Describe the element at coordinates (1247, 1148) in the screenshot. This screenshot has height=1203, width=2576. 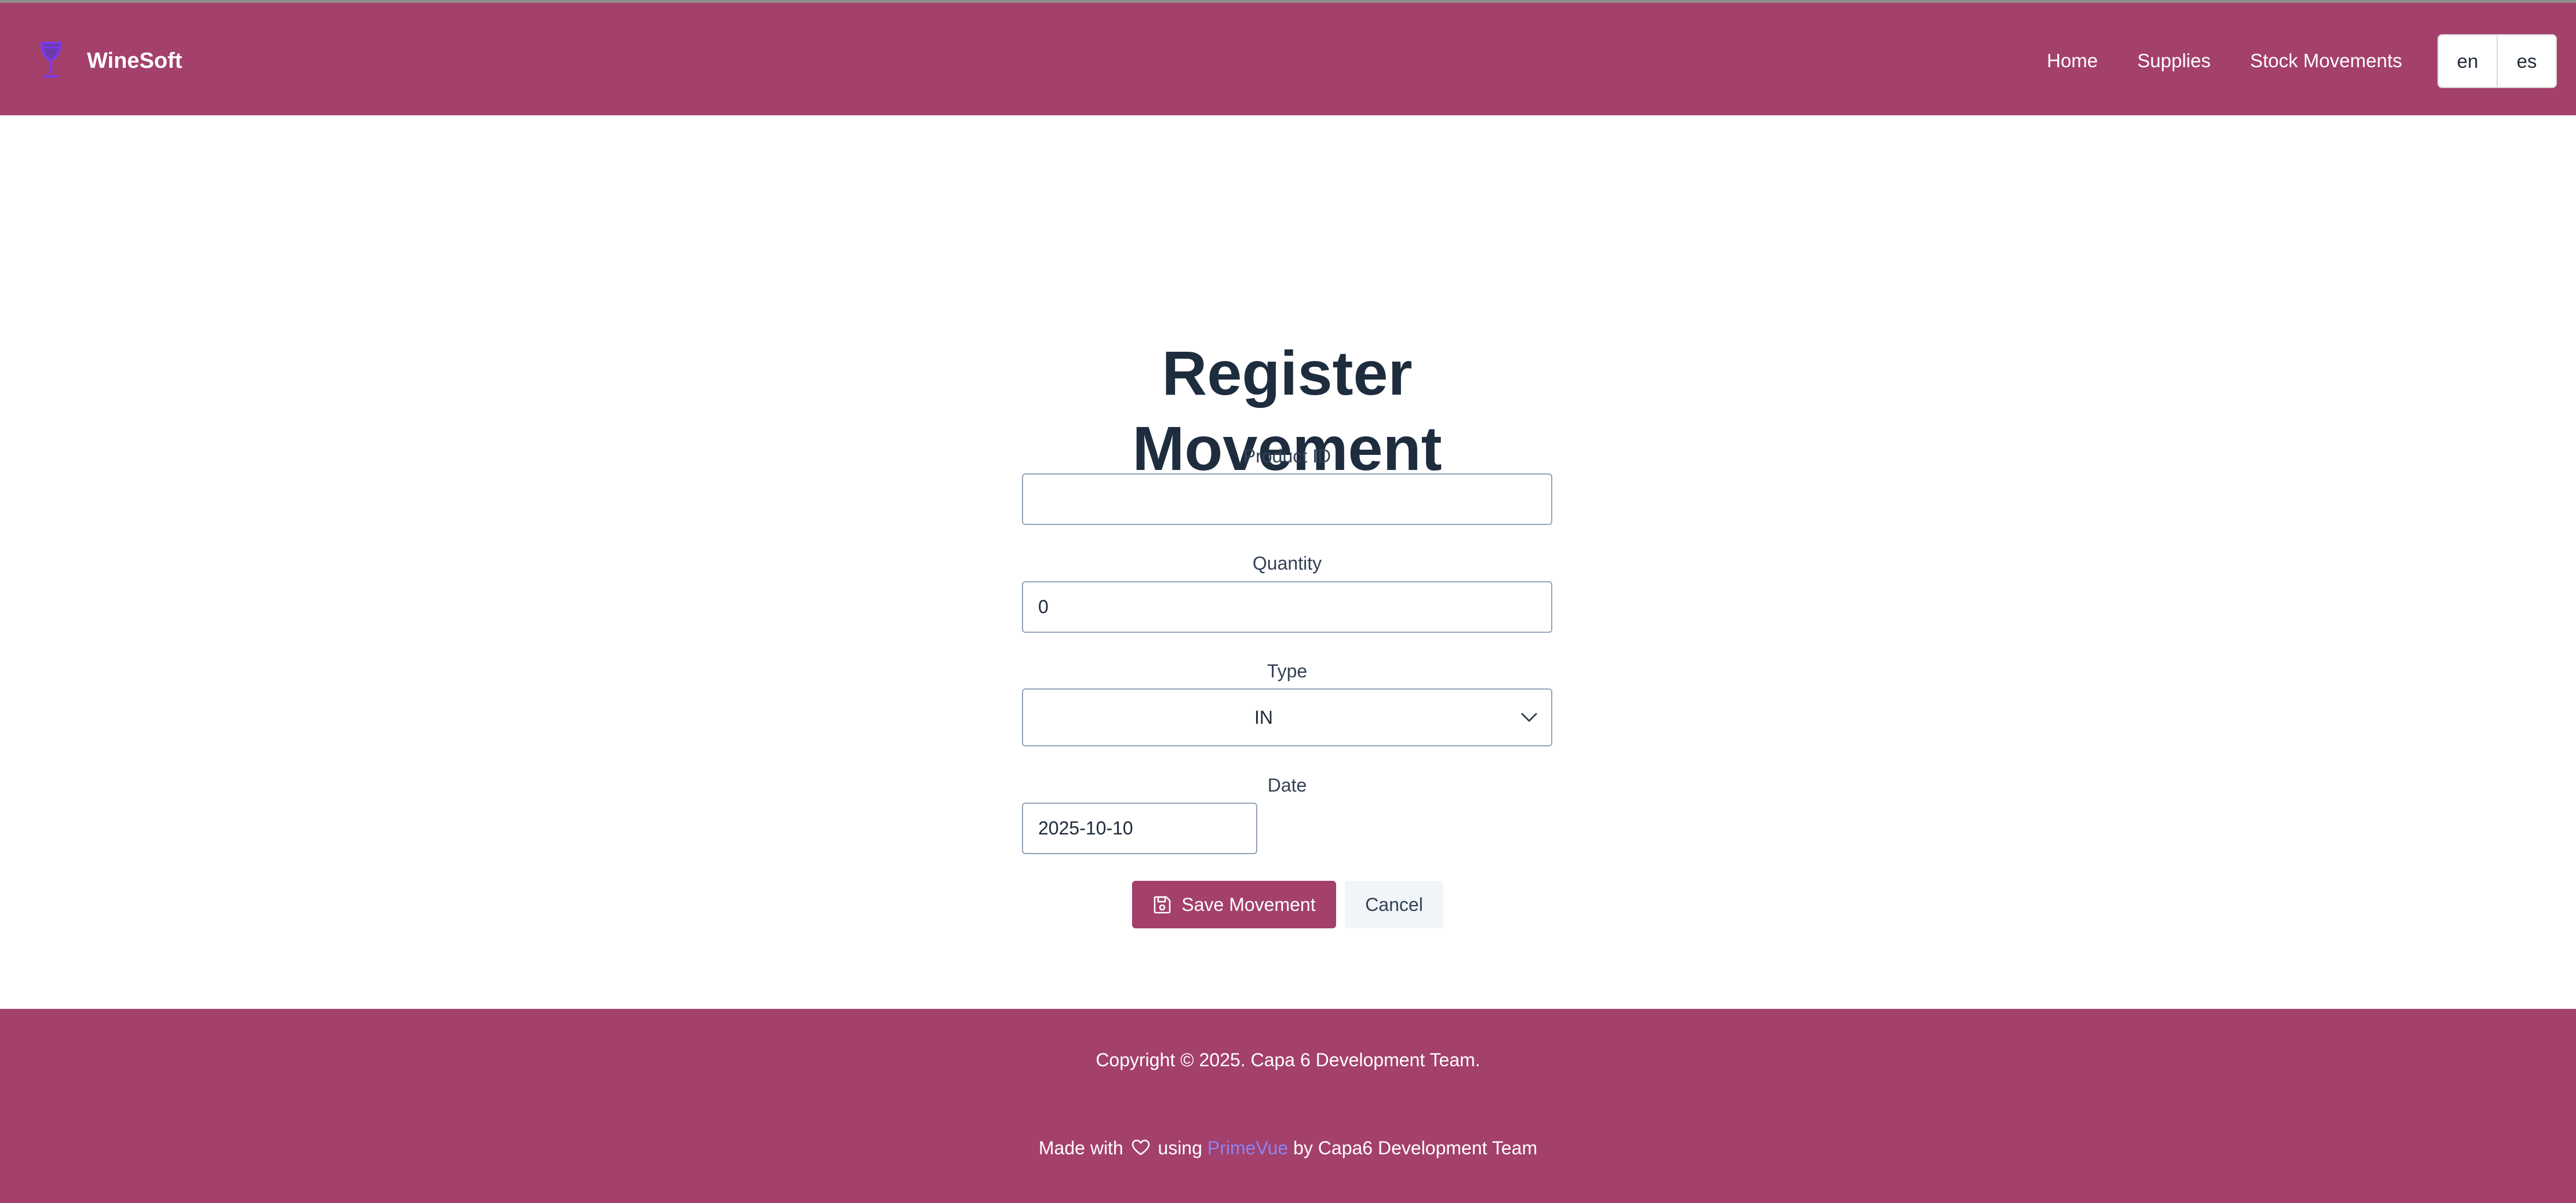
I see `primevue-link: PrimeVue` at that location.